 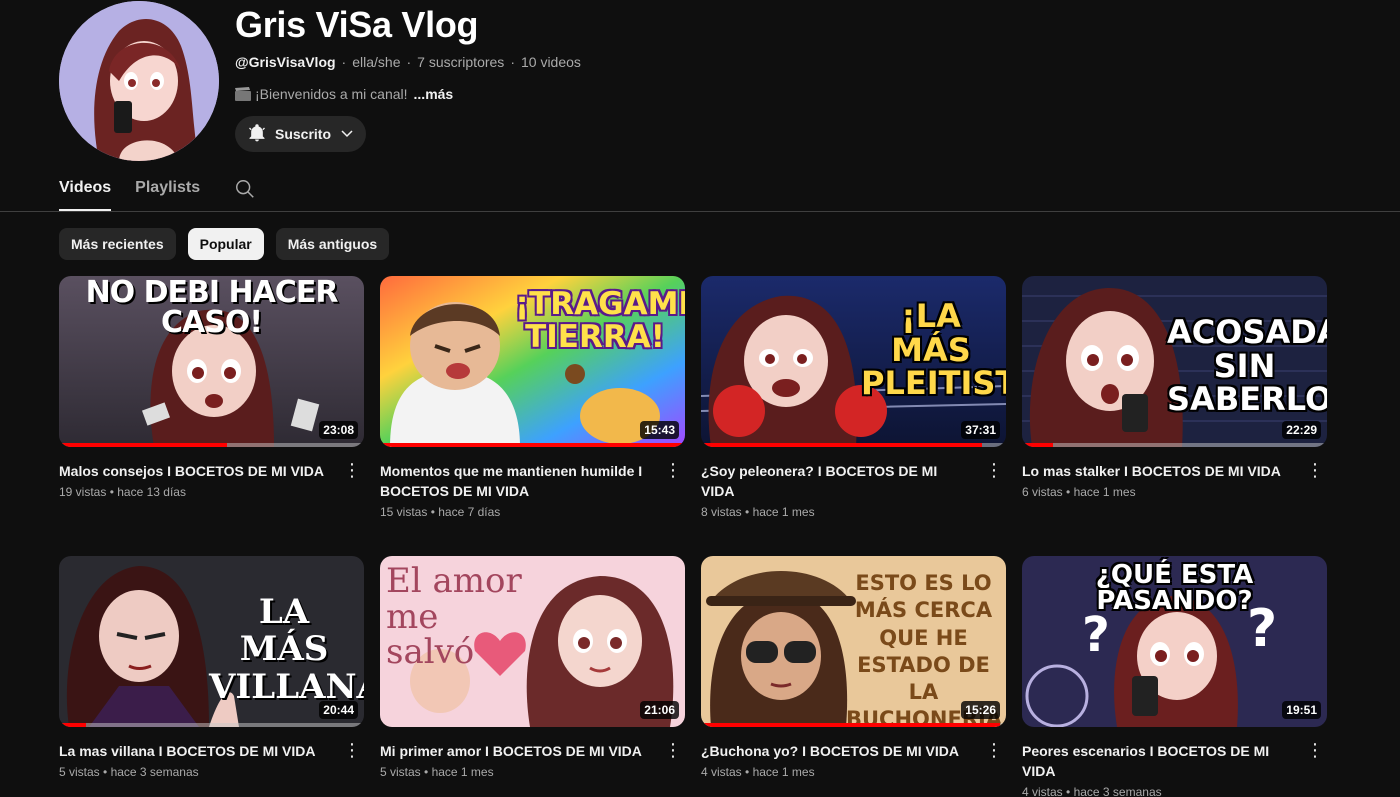 What do you see at coordinates (257, 134) in the screenshot?
I see `bell-icon` at bounding box center [257, 134].